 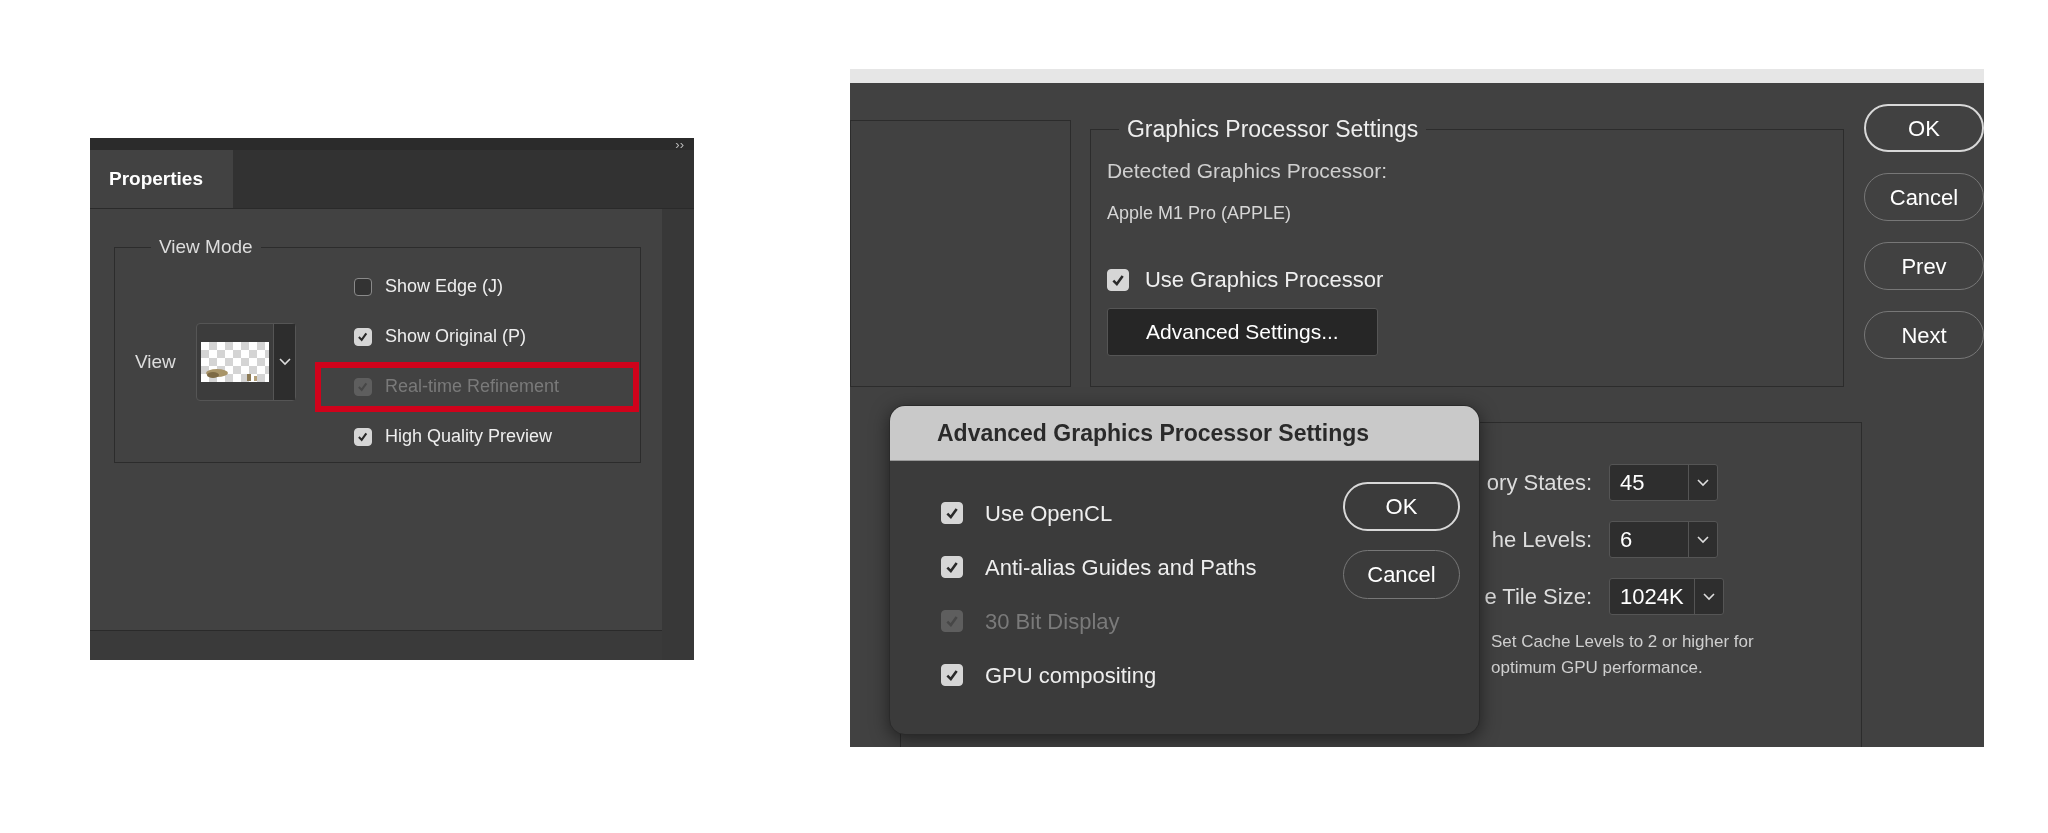 I want to click on field-label: he Levels:, so click(x=1541, y=540).